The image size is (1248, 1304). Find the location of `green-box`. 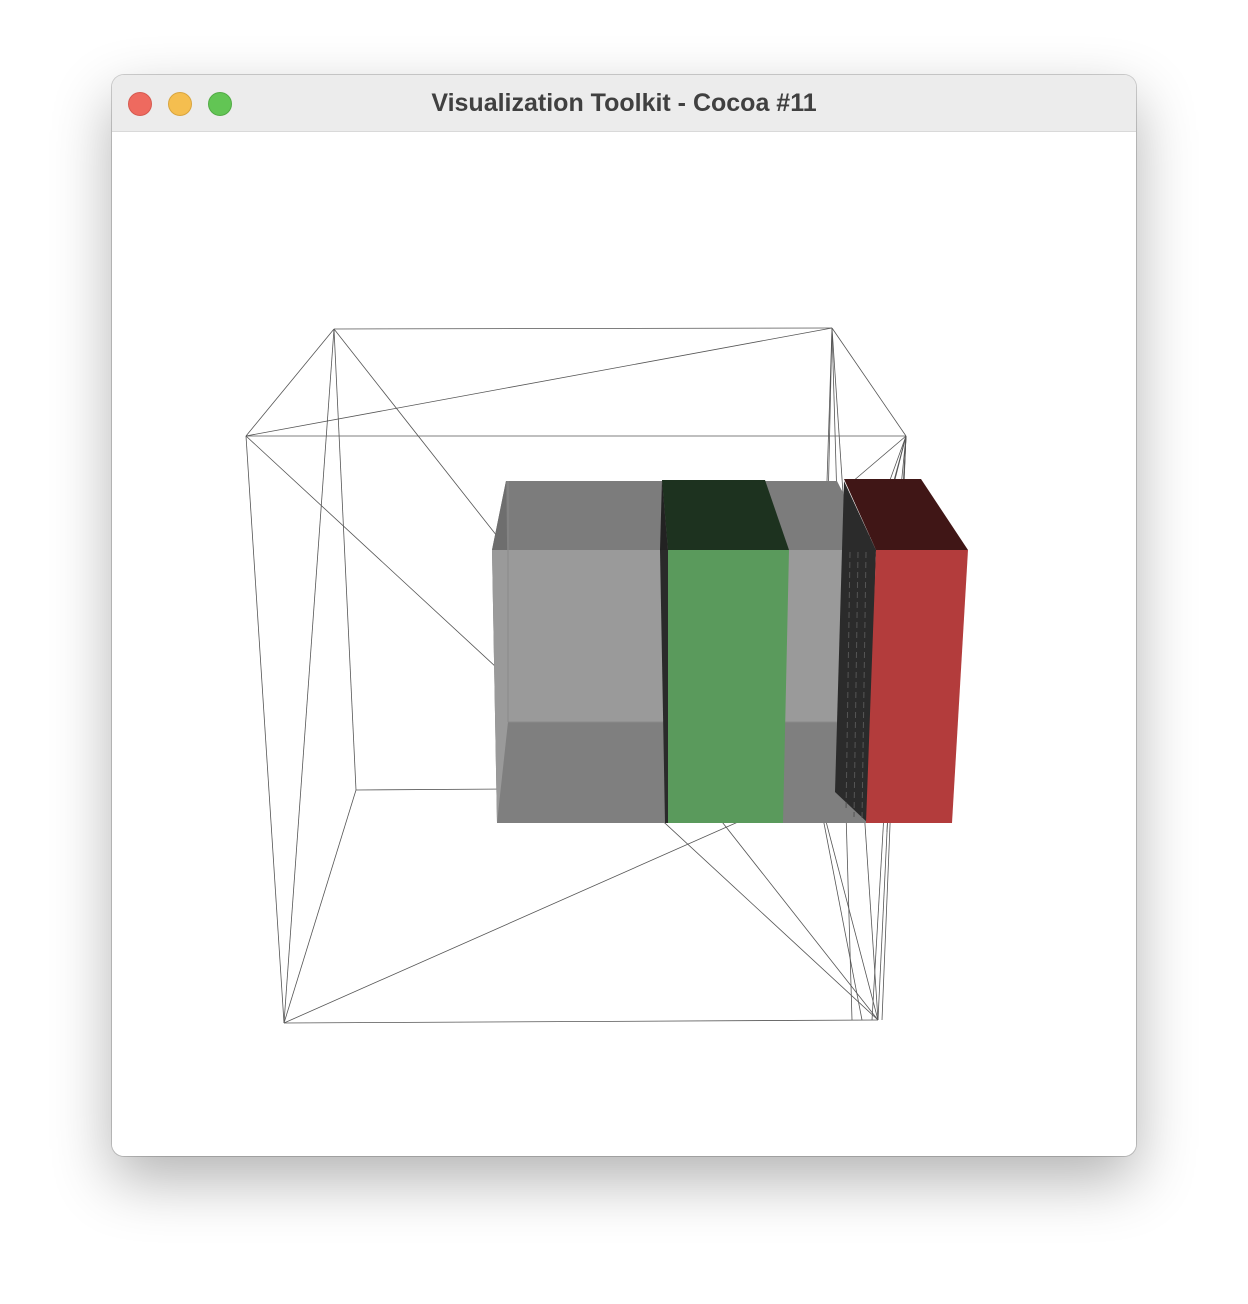

green-box is located at coordinates (724, 651).